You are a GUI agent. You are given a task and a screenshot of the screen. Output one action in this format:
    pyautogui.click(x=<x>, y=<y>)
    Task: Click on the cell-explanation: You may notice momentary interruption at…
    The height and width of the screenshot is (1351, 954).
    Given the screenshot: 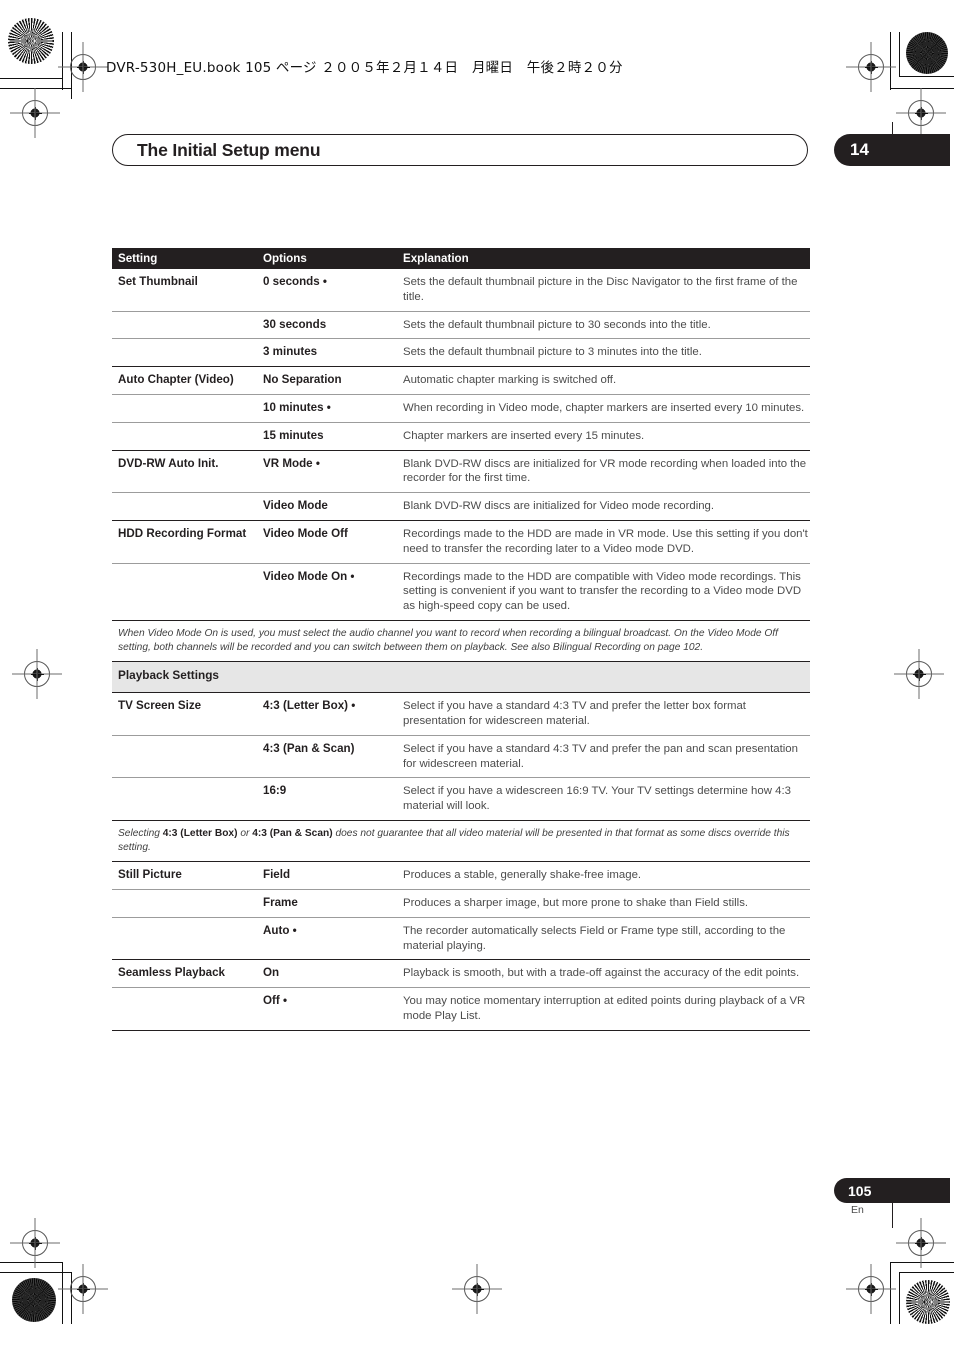 What is the action you would take?
    pyautogui.click(x=604, y=1008)
    